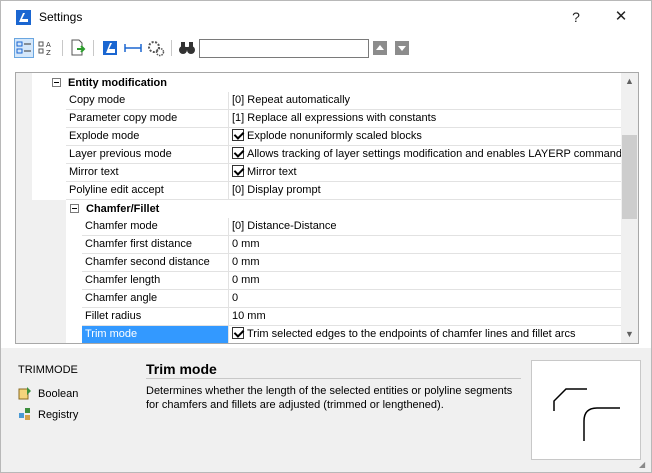 Image resolution: width=652 pixels, height=473 pixels. I want to click on property-name: Chamfer first distance, so click(155, 245).